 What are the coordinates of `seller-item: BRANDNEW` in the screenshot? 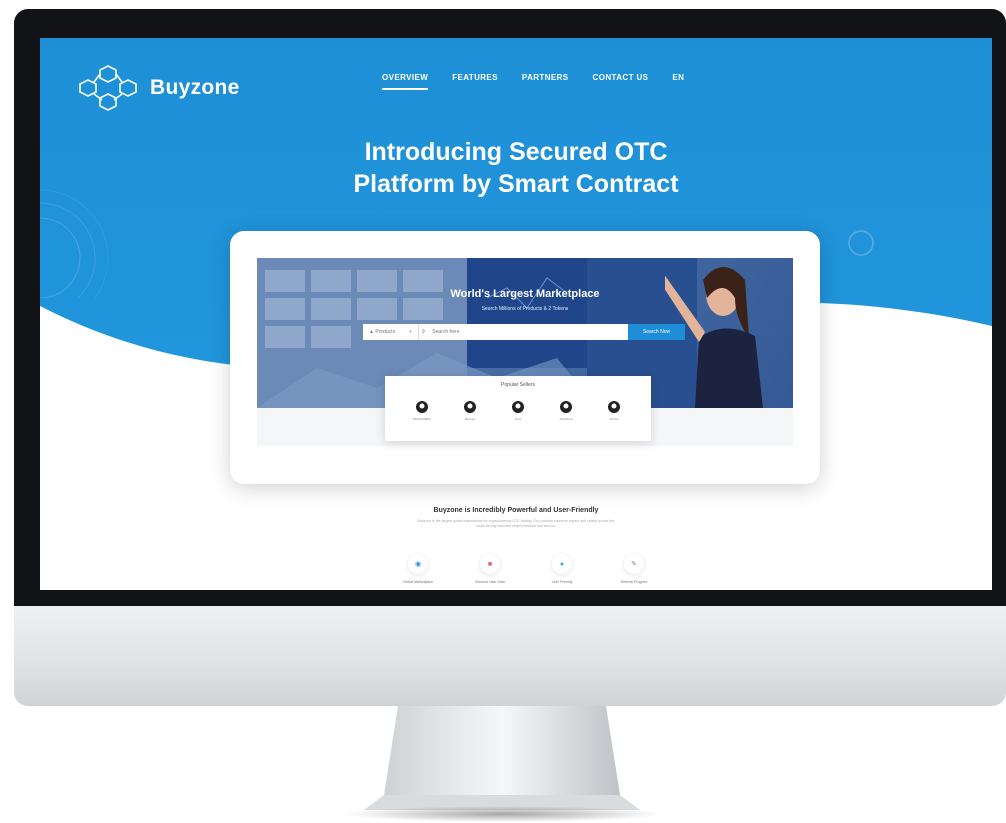 It's located at (422, 411).